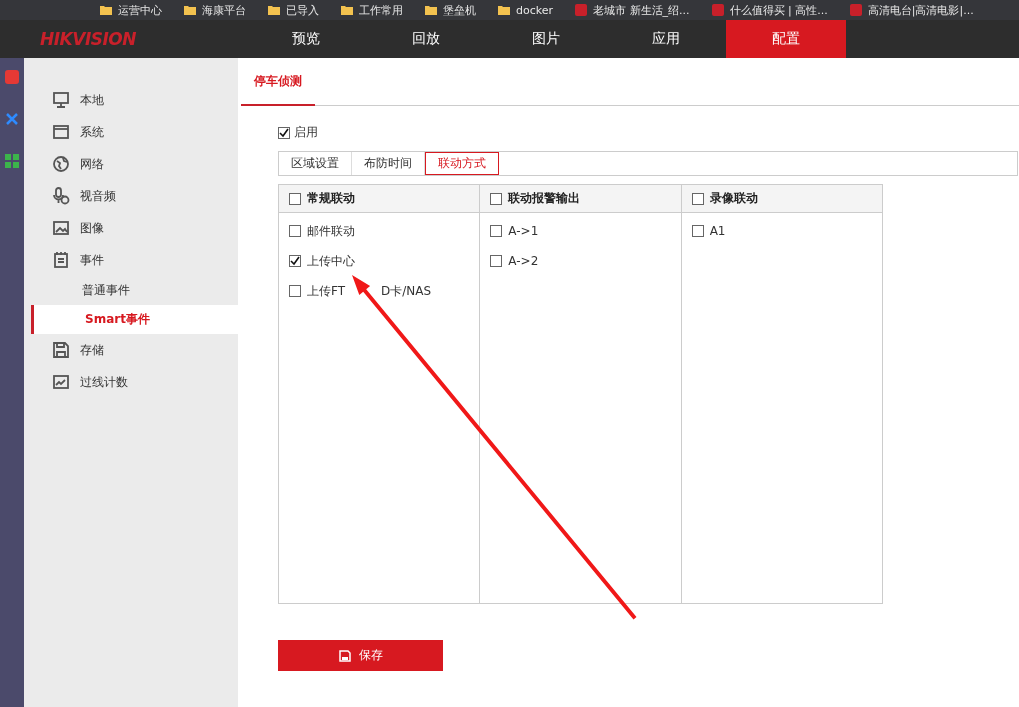 This screenshot has width=1019, height=707. Describe the element at coordinates (215, 10) in the screenshot. I see `bookmark: 海康平台` at that location.